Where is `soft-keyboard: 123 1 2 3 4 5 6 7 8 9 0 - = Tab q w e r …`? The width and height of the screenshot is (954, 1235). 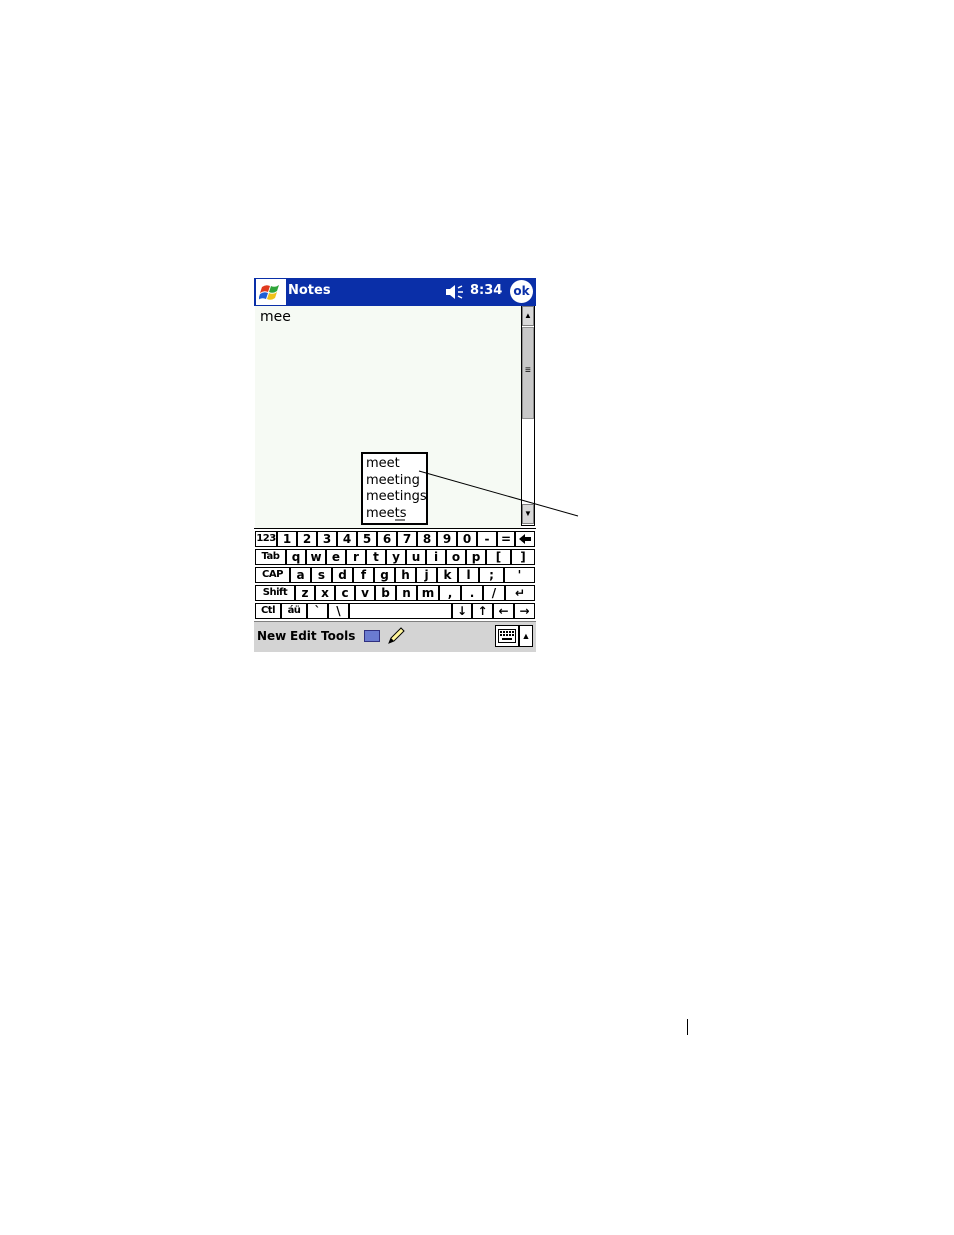
soft-keyboard: 123 1 2 3 4 5 6 7 8 9 0 - = Tab q w e r … is located at coordinates (395, 575).